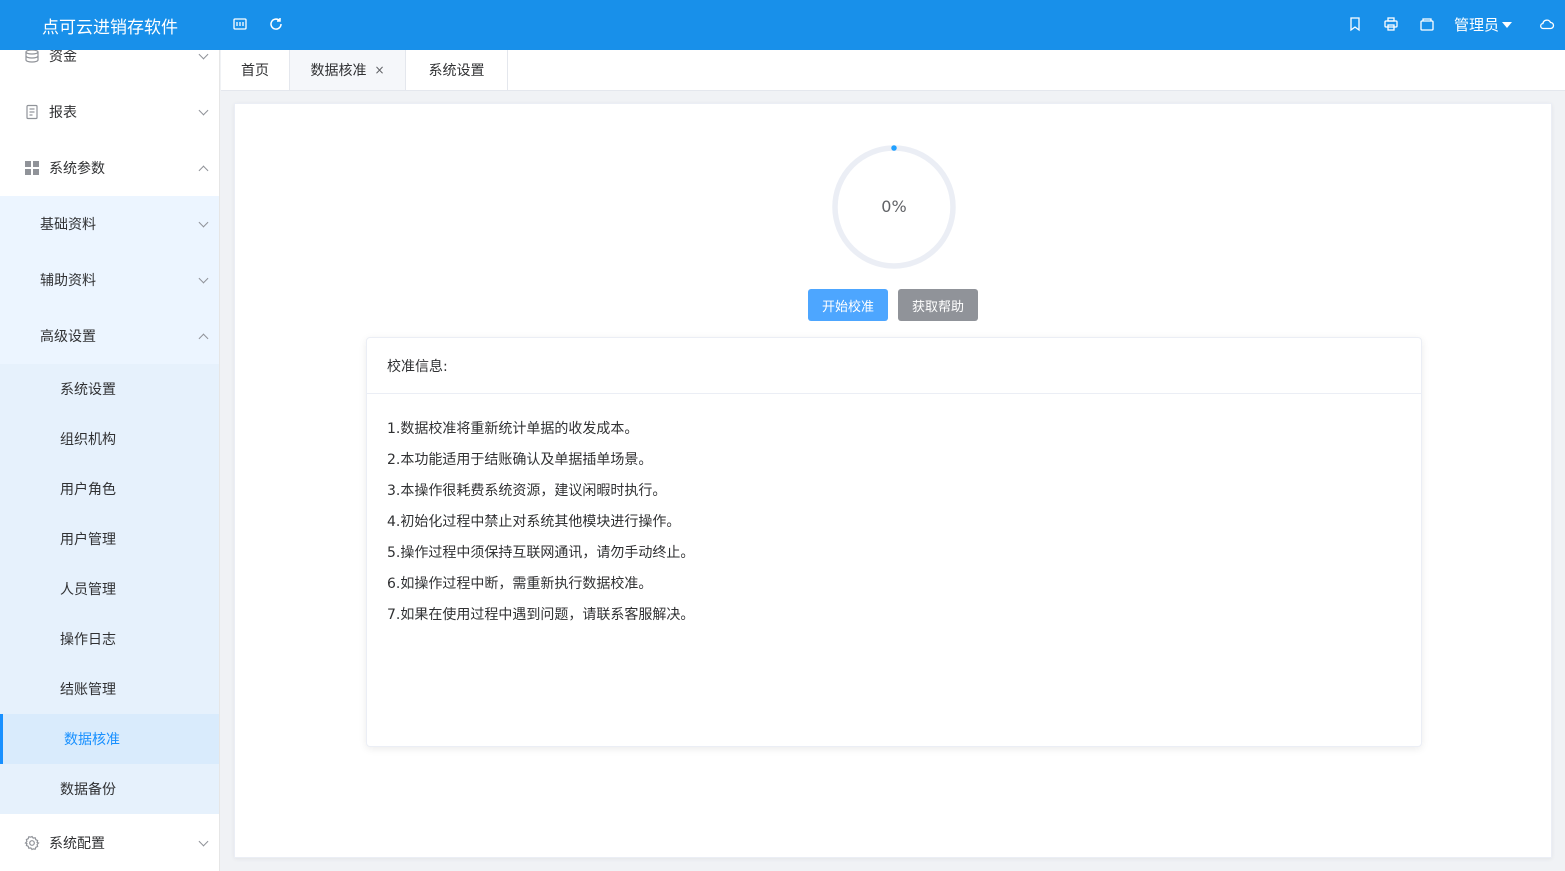  Describe the element at coordinates (1391, 24) in the screenshot. I see `print-icon` at that location.